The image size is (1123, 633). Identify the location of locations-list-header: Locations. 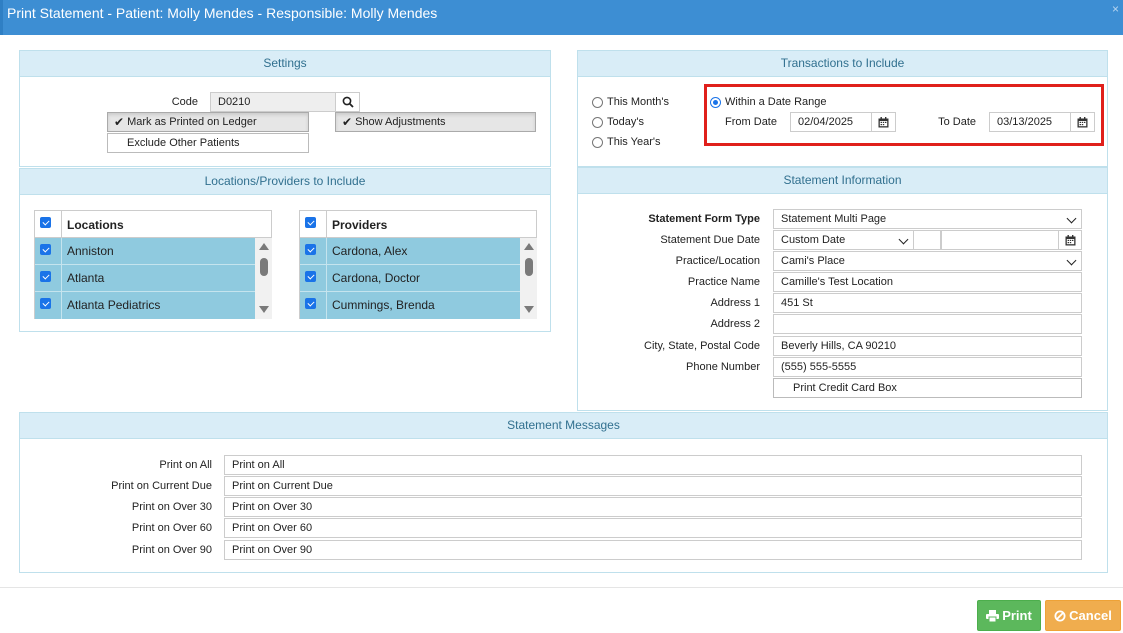
(153, 224).